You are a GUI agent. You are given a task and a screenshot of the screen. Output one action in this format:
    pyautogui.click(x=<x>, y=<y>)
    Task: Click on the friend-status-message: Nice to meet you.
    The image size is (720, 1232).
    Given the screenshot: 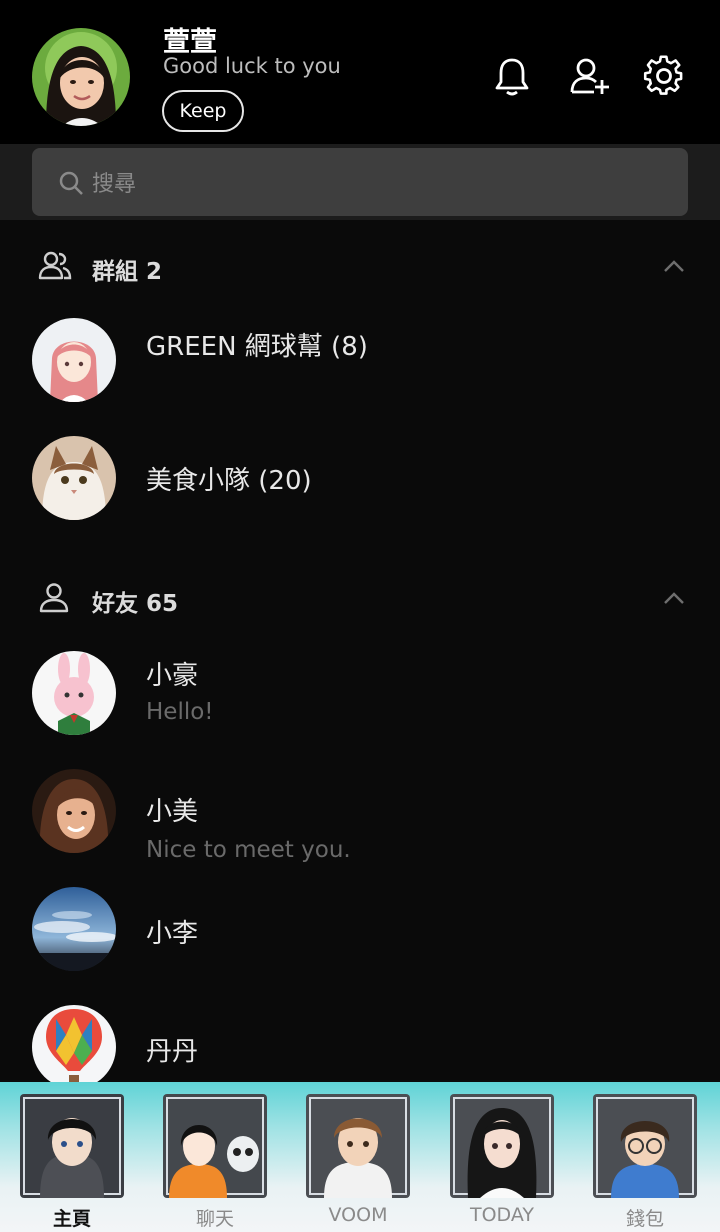 What is the action you would take?
    pyautogui.click(x=248, y=850)
    